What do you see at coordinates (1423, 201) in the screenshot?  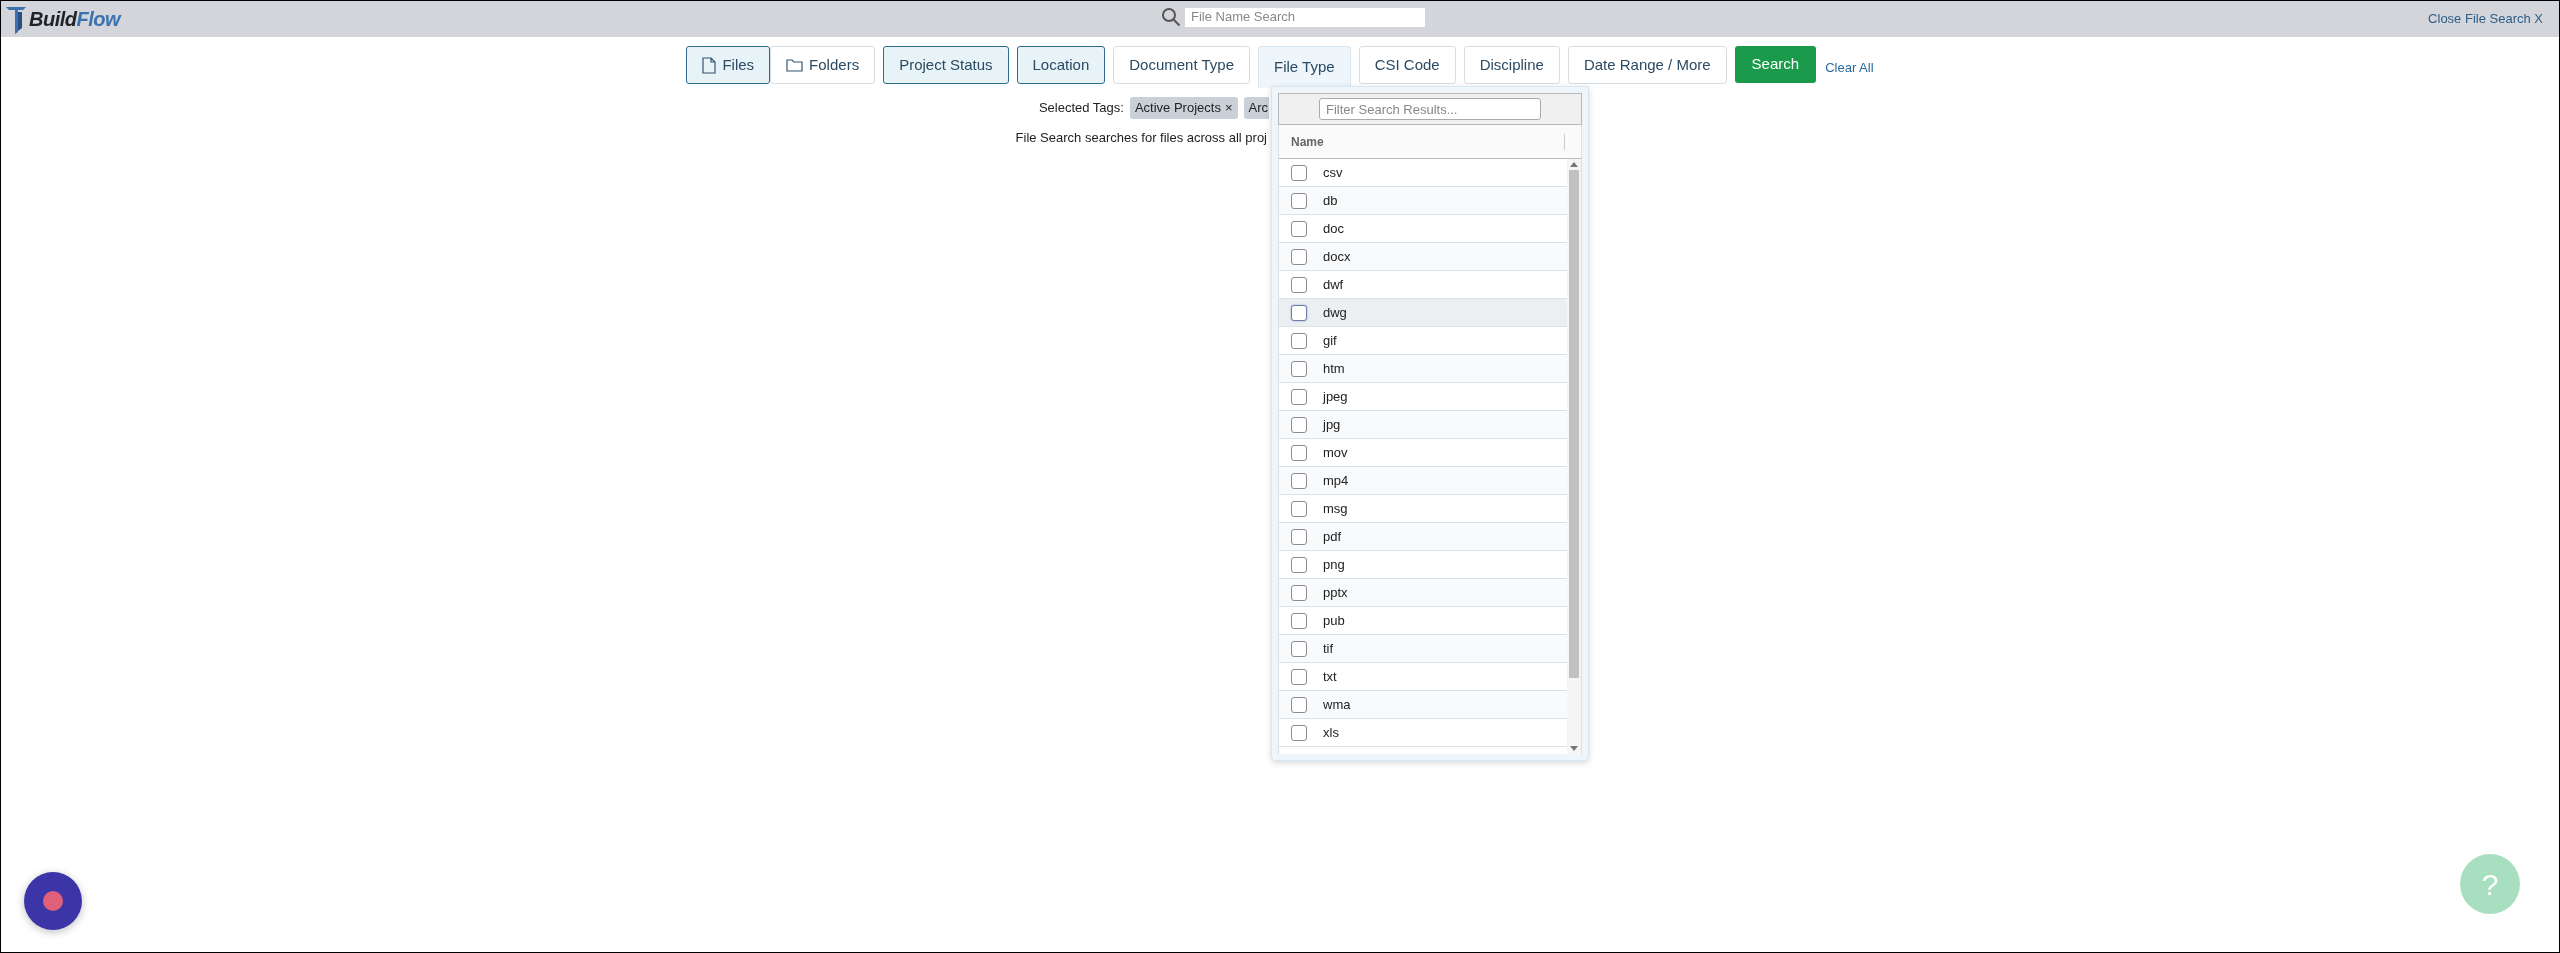 I see `list-row: db` at bounding box center [1423, 201].